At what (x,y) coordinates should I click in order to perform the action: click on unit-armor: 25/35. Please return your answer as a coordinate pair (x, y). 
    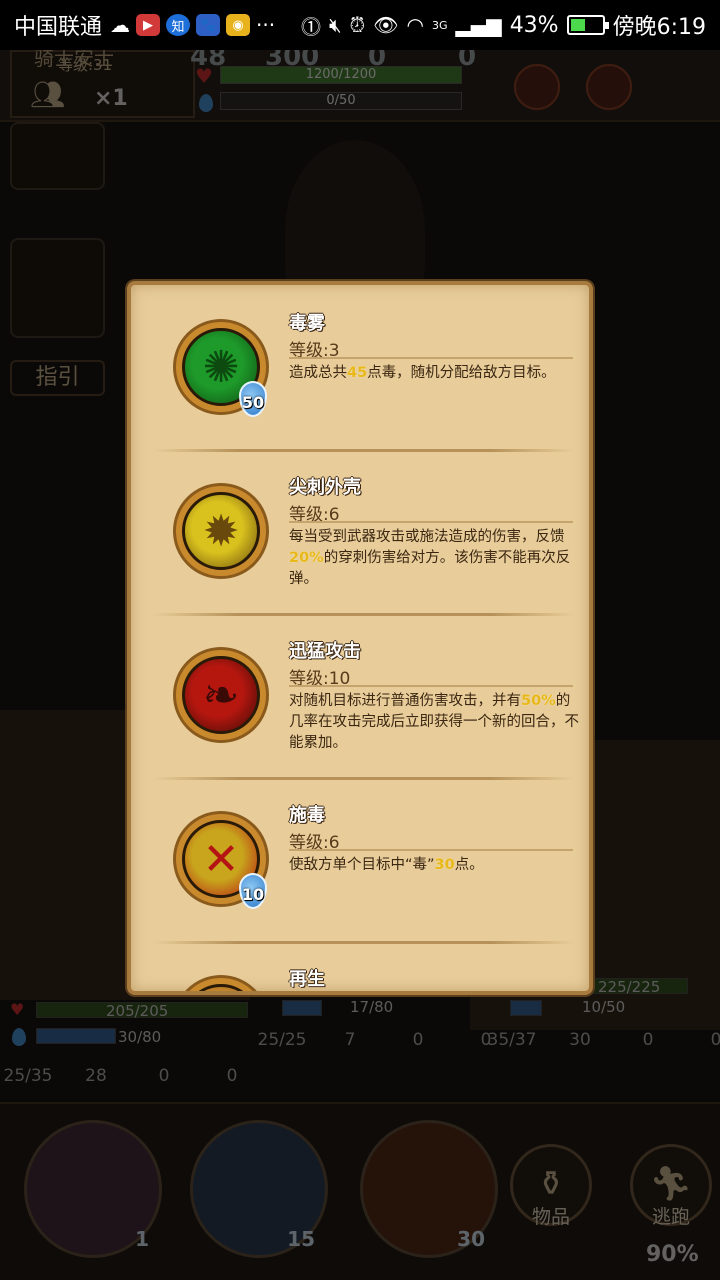
    Looking at the image, I should click on (28, 1076).